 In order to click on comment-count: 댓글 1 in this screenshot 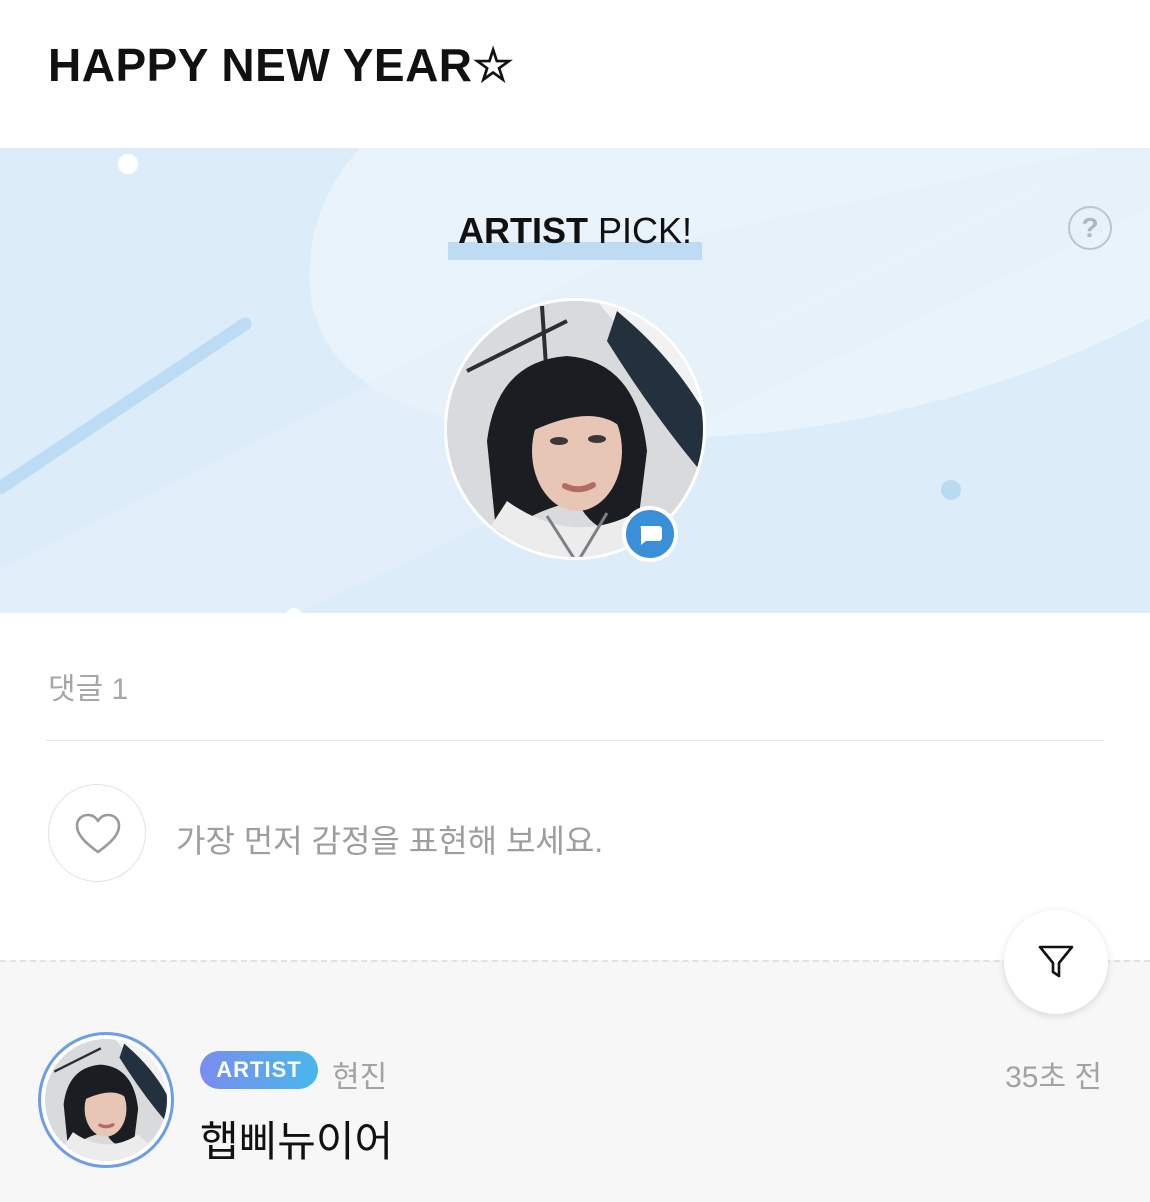, I will do `click(88, 689)`.